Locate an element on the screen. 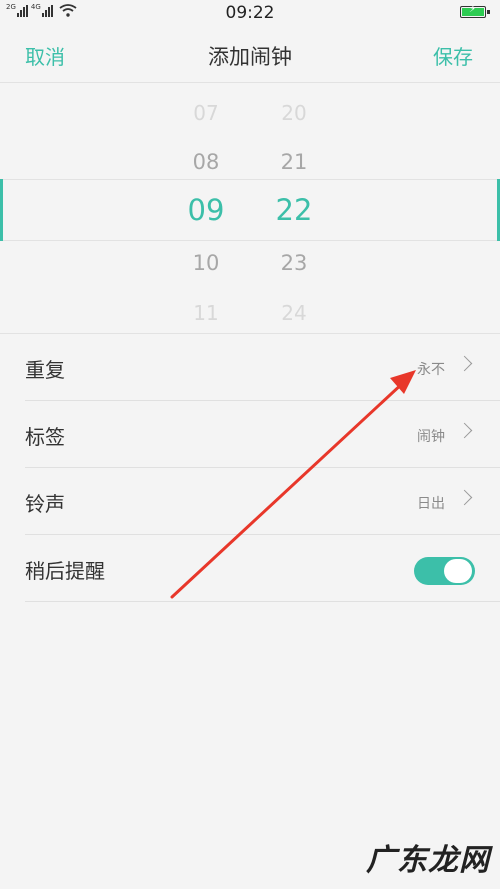 This screenshot has width=500, height=889. status-time: 09:22 is located at coordinates (250, 13).